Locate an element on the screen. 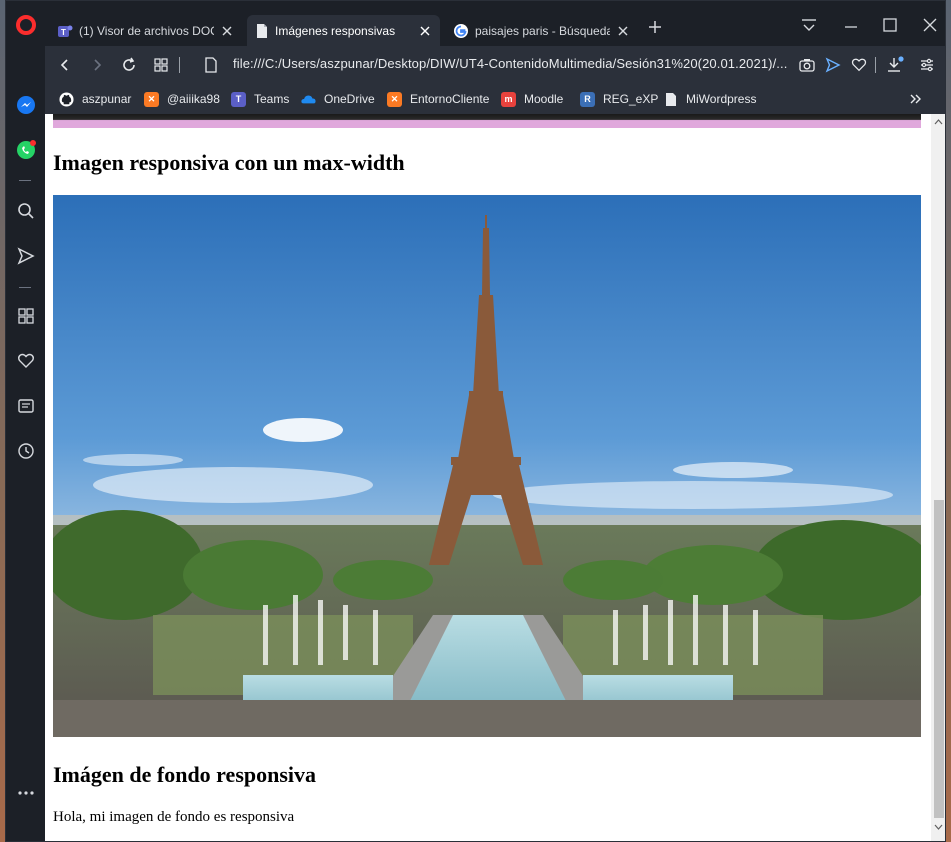 The height and width of the screenshot is (842, 951). bookmark-aiiika98: ✕ @aiiika98 is located at coordinates (182, 99).